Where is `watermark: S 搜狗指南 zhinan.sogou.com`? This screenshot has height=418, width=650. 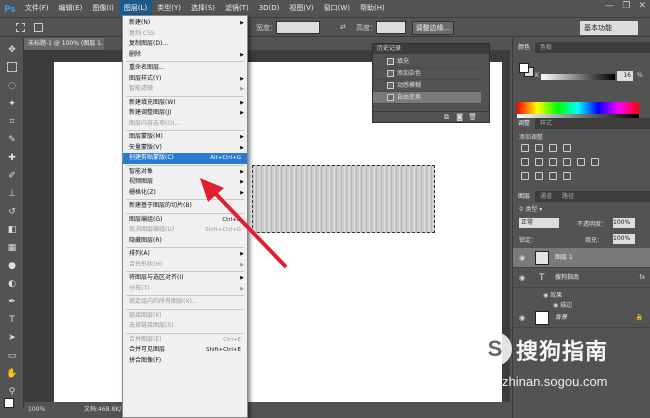 watermark: S 搜狗指南 zhinan.sogou.com is located at coordinates (557, 370).